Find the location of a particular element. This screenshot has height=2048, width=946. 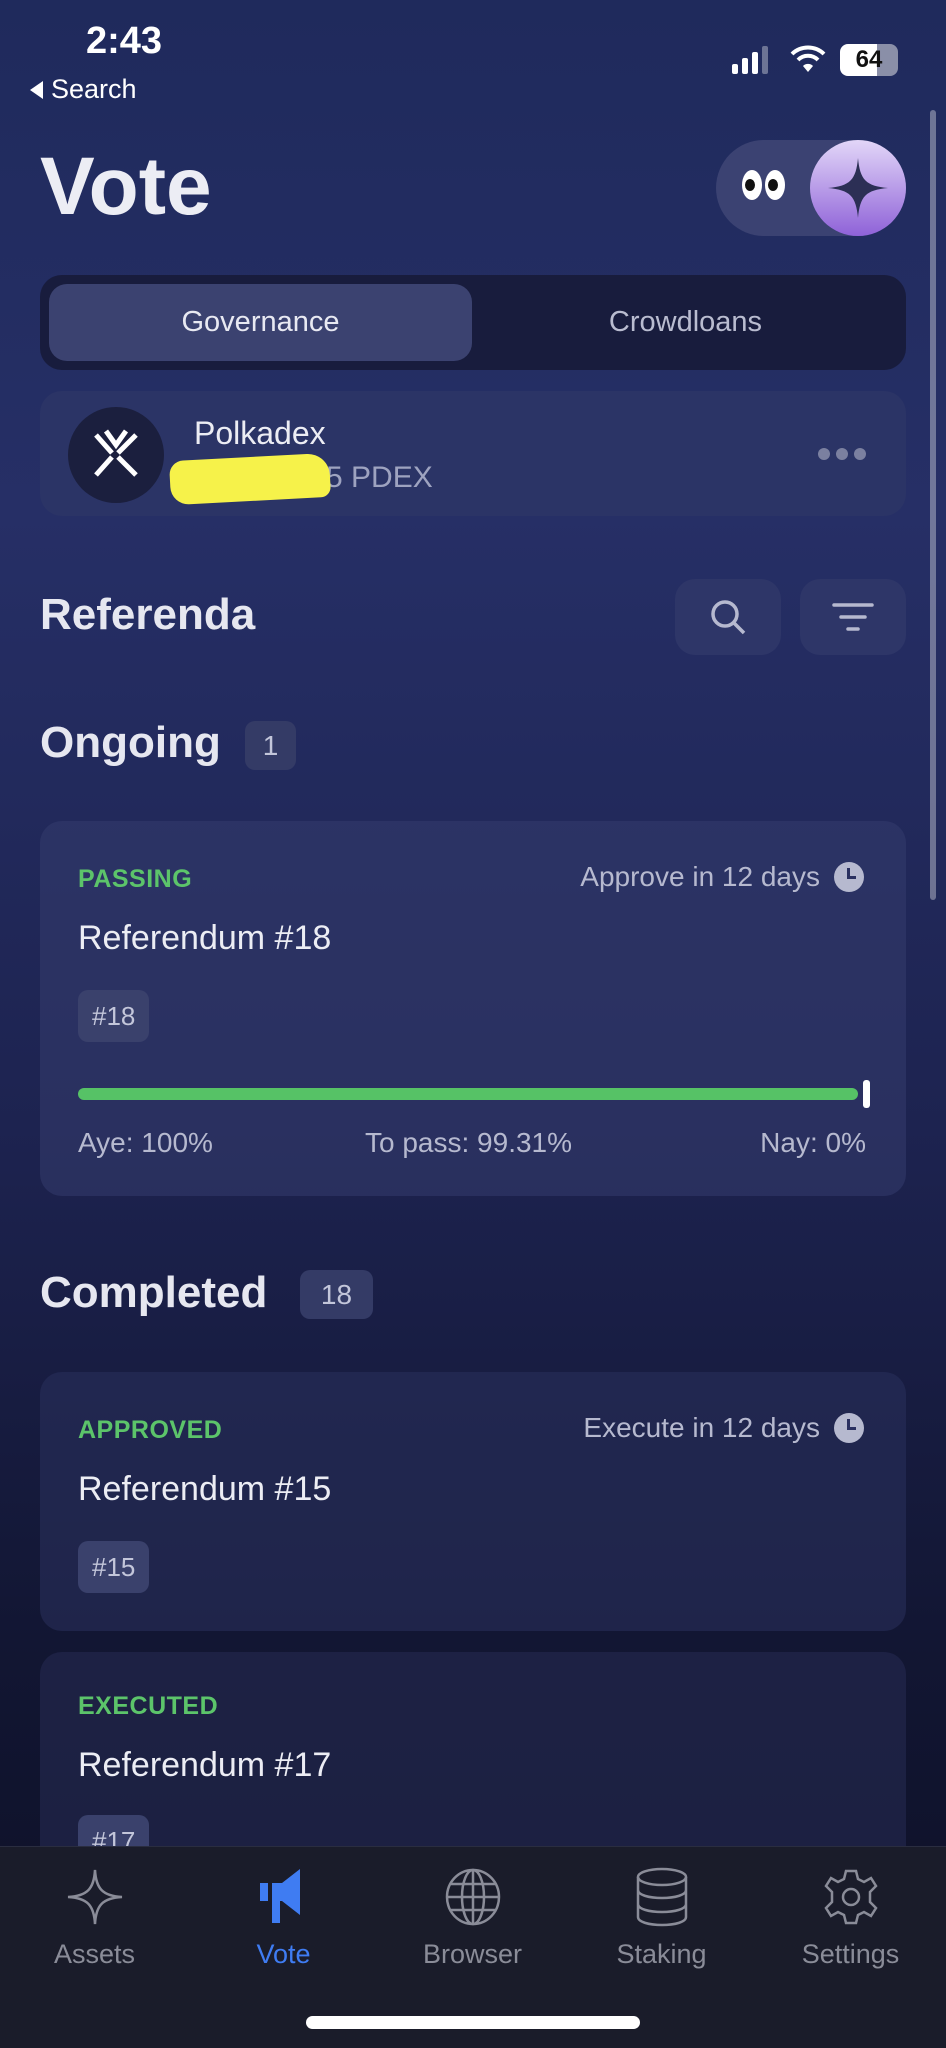

nay-label: Nay: 0% is located at coordinates (813, 1142).